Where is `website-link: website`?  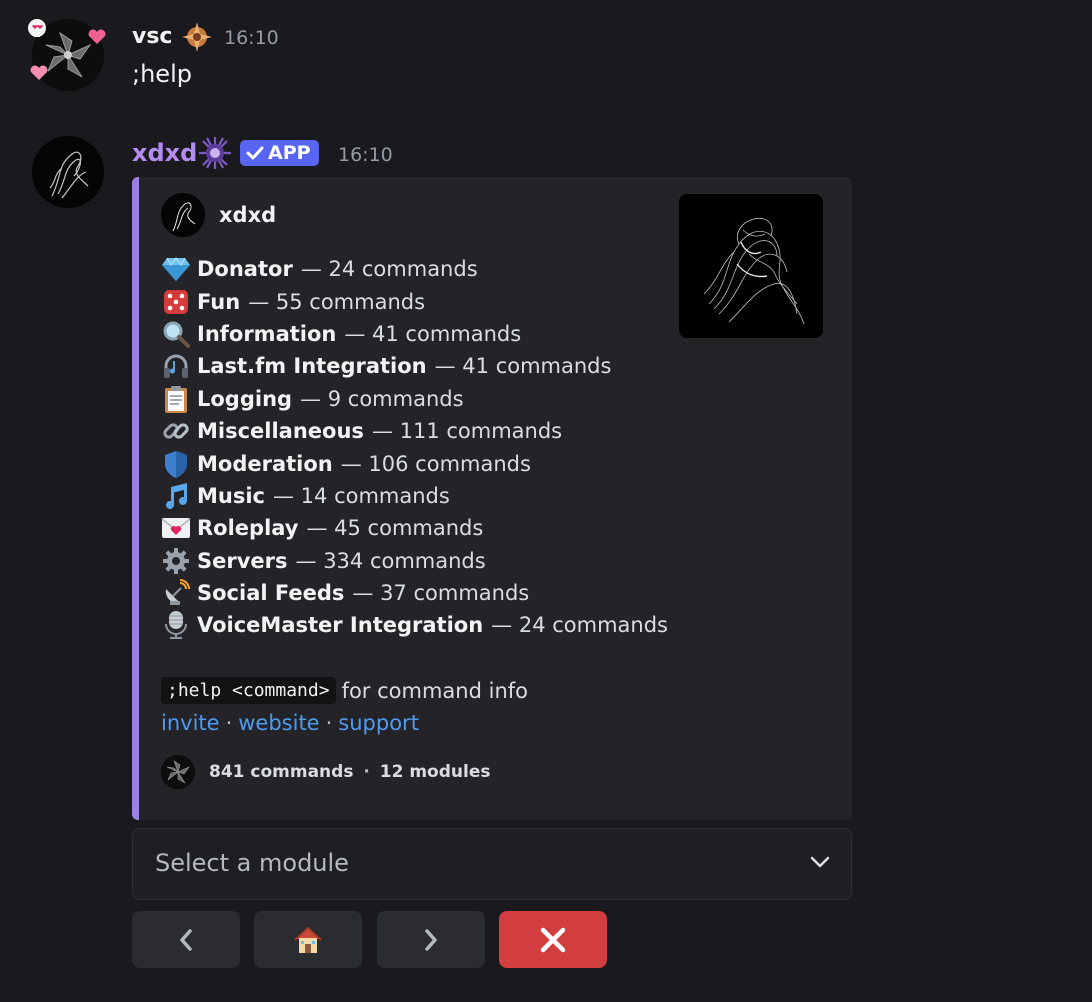
website-link: website is located at coordinates (278, 723).